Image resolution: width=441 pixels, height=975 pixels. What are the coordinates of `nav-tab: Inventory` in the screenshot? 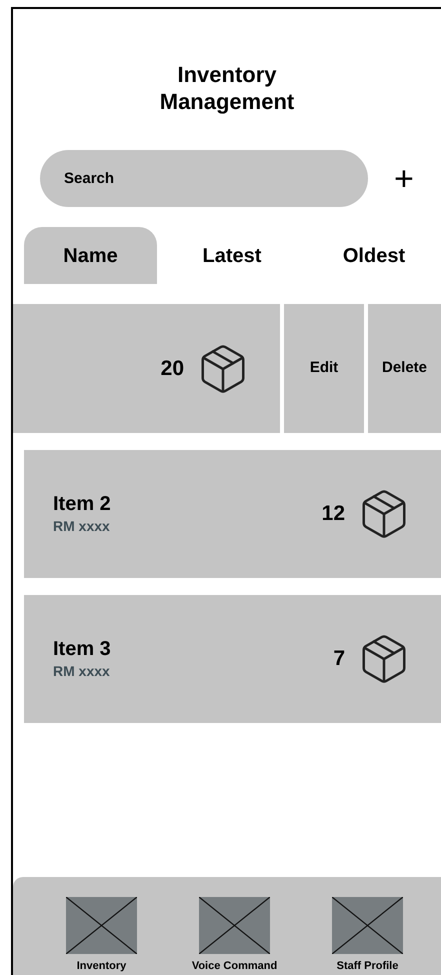 It's located at (101, 936).